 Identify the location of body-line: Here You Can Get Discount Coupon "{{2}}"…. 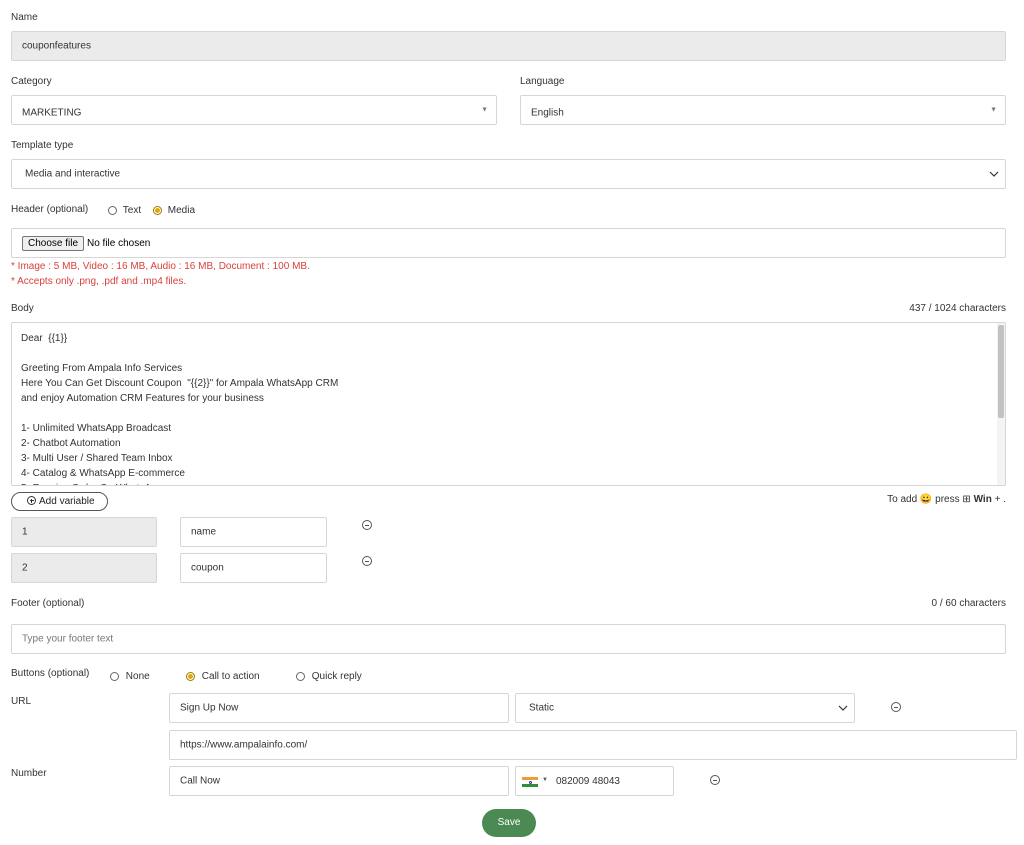
(180, 383).